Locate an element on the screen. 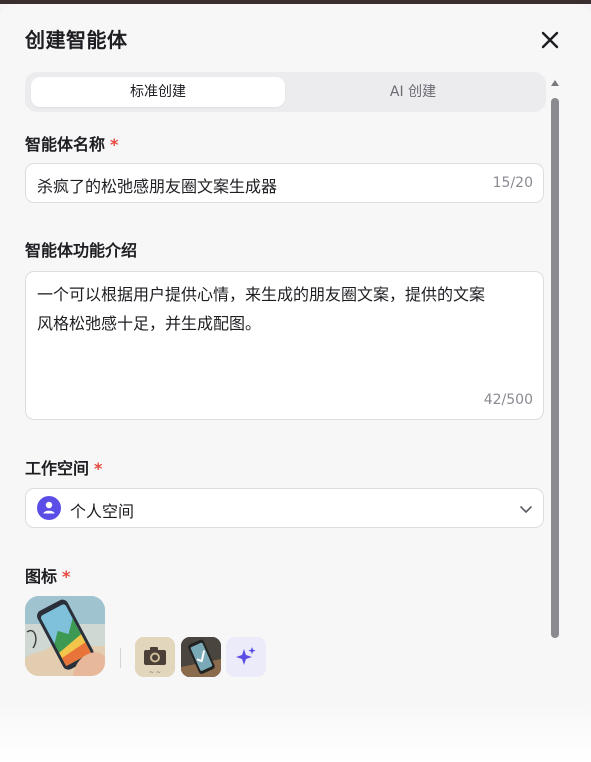 This screenshot has height=762, width=591. description-line-1: 一个可以根据用户提供心情，来生成的朋友圈文案，提供的文案 is located at coordinates (261, 294).